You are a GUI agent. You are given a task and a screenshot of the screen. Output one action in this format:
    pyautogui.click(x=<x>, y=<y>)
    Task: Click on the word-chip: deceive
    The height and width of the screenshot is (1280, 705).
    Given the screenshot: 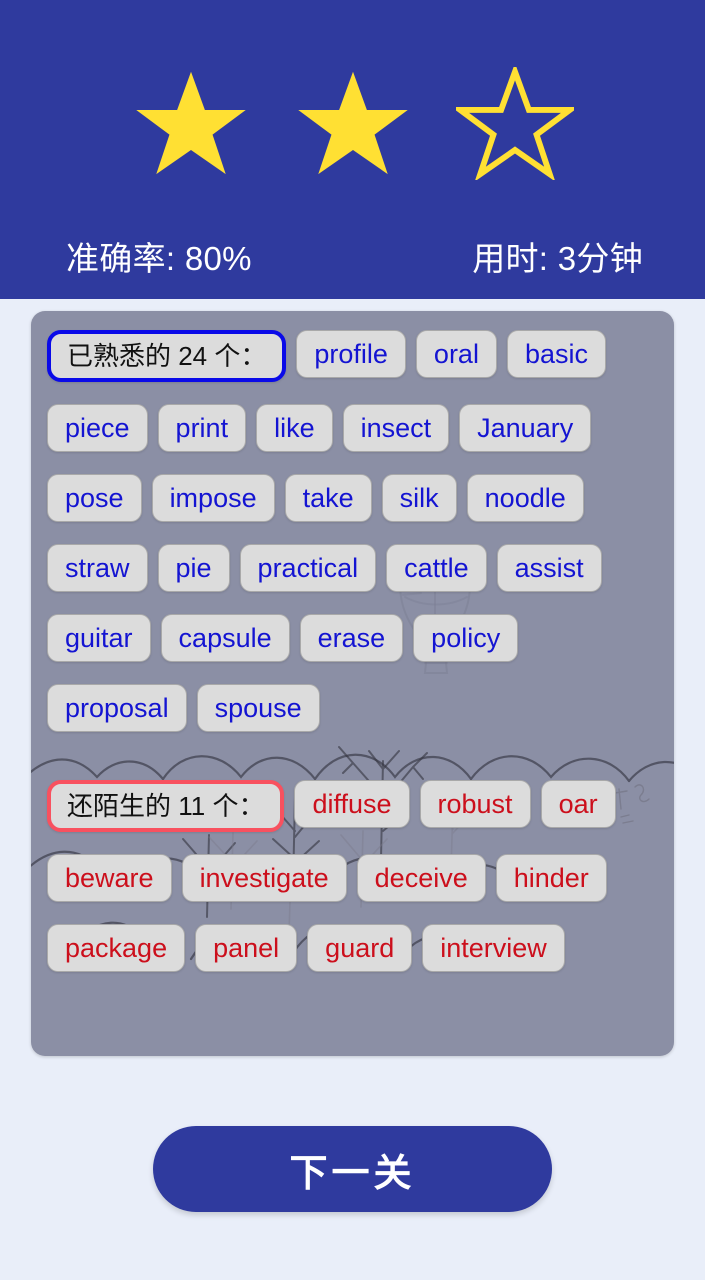 What is the action you would take?
    pyautogui.click(x=421, y=878)
    